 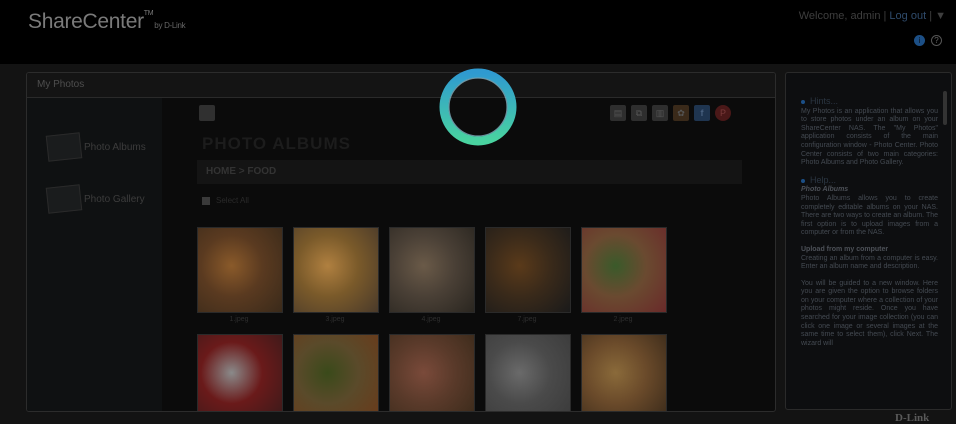 What do you see at coordinates (64, 199) in the screenshot?
I see `photo-gallery-icon` at bounding box center [64, 199].